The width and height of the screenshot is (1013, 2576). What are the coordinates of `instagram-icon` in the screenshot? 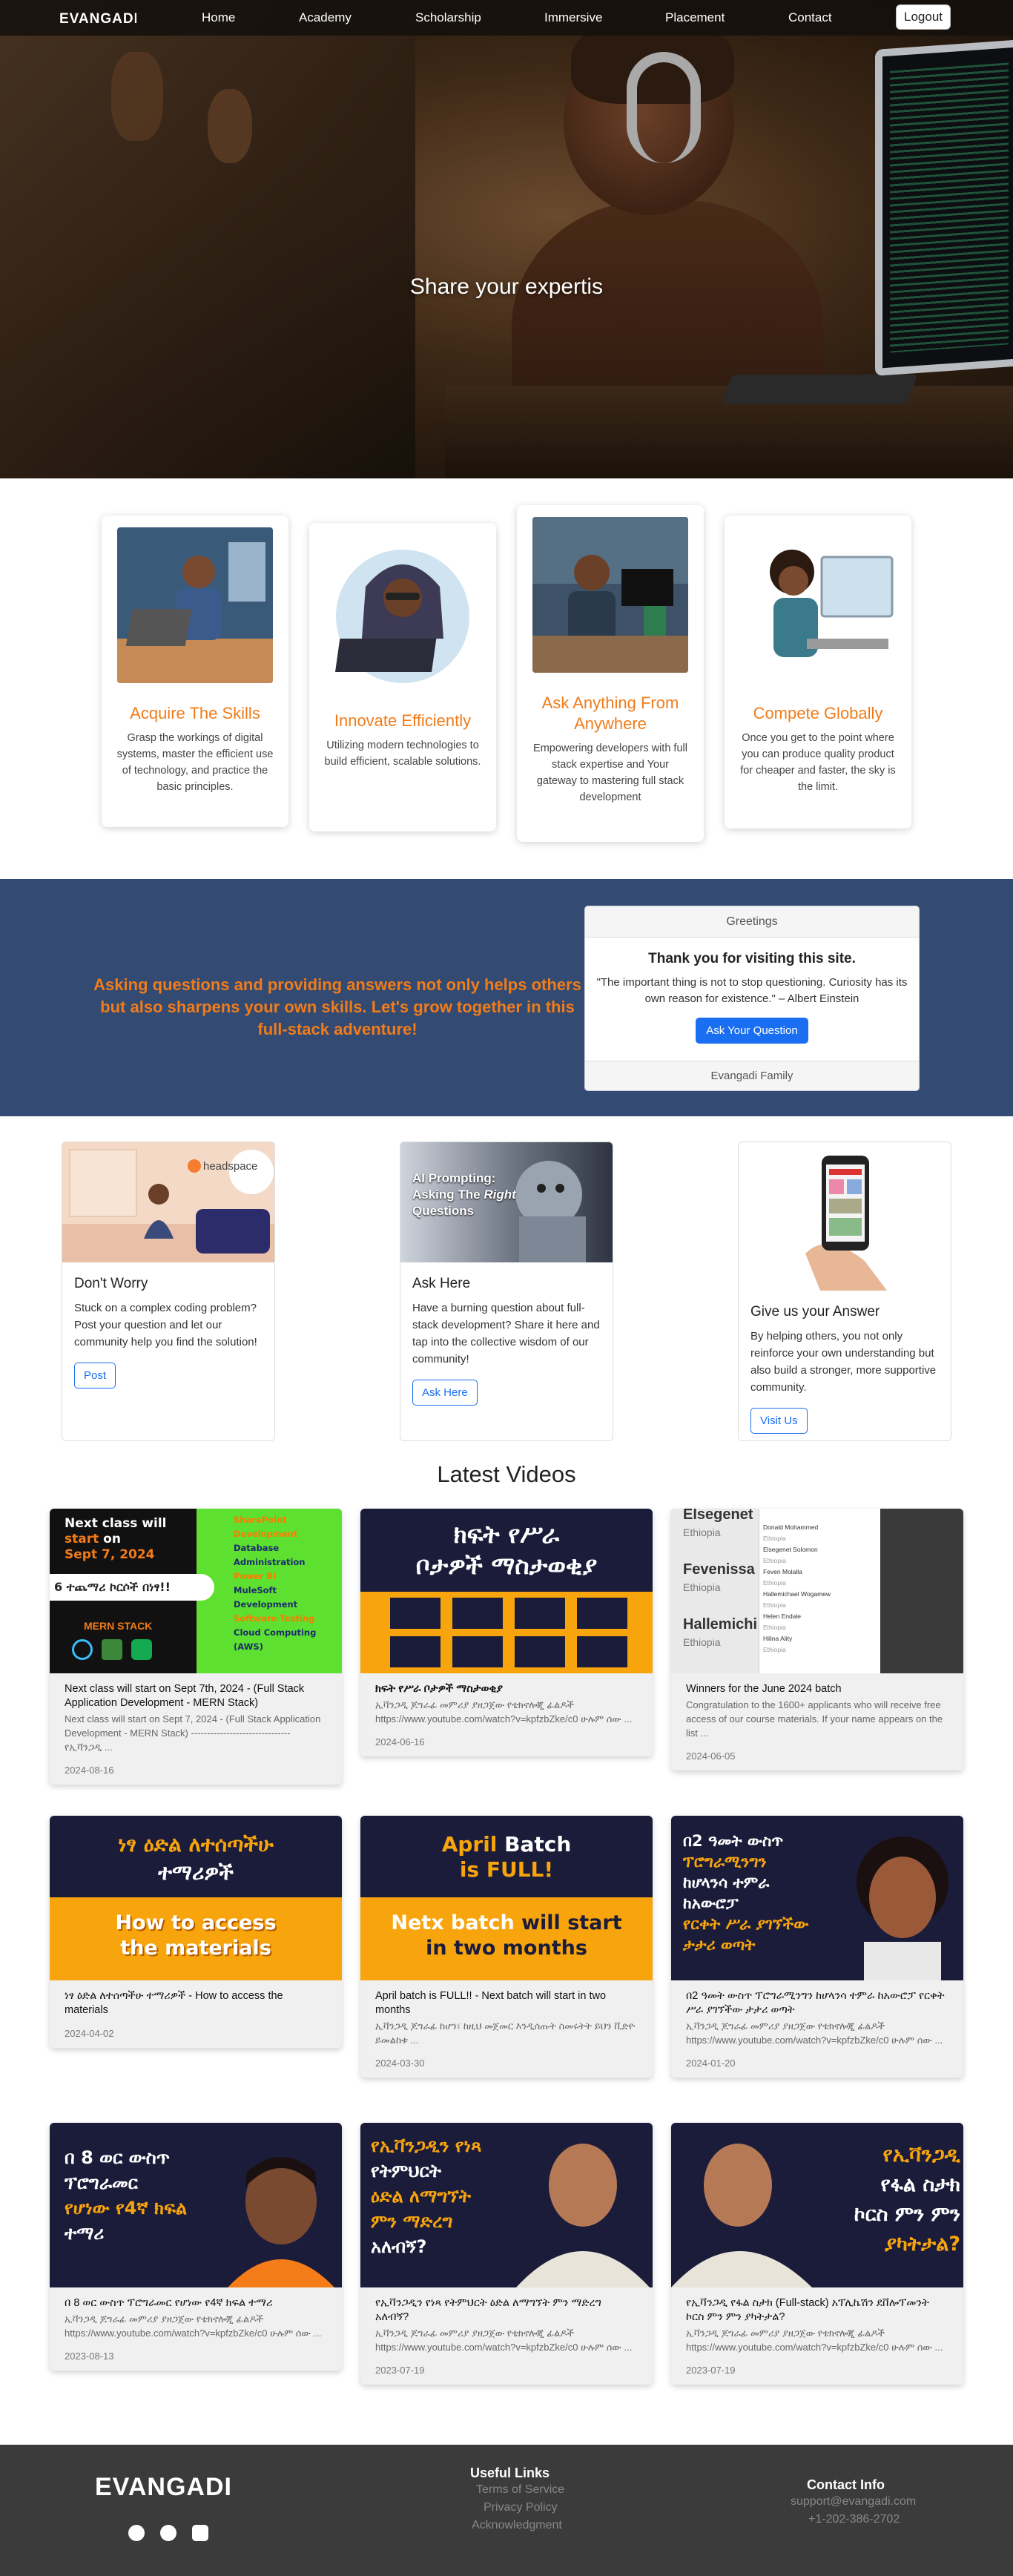 It's located at (168, 2533).